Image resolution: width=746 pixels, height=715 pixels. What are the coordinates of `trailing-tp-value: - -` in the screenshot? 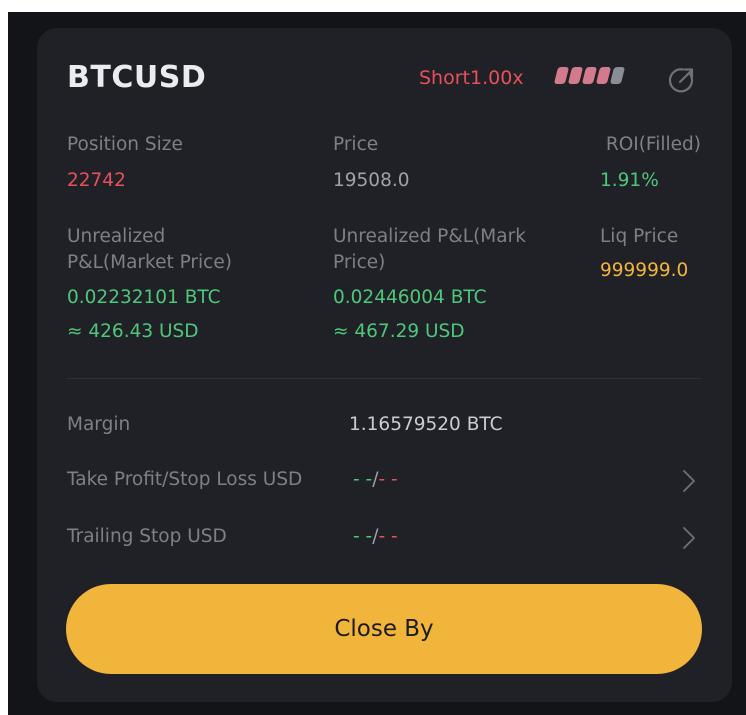 It's located at (363, 536).